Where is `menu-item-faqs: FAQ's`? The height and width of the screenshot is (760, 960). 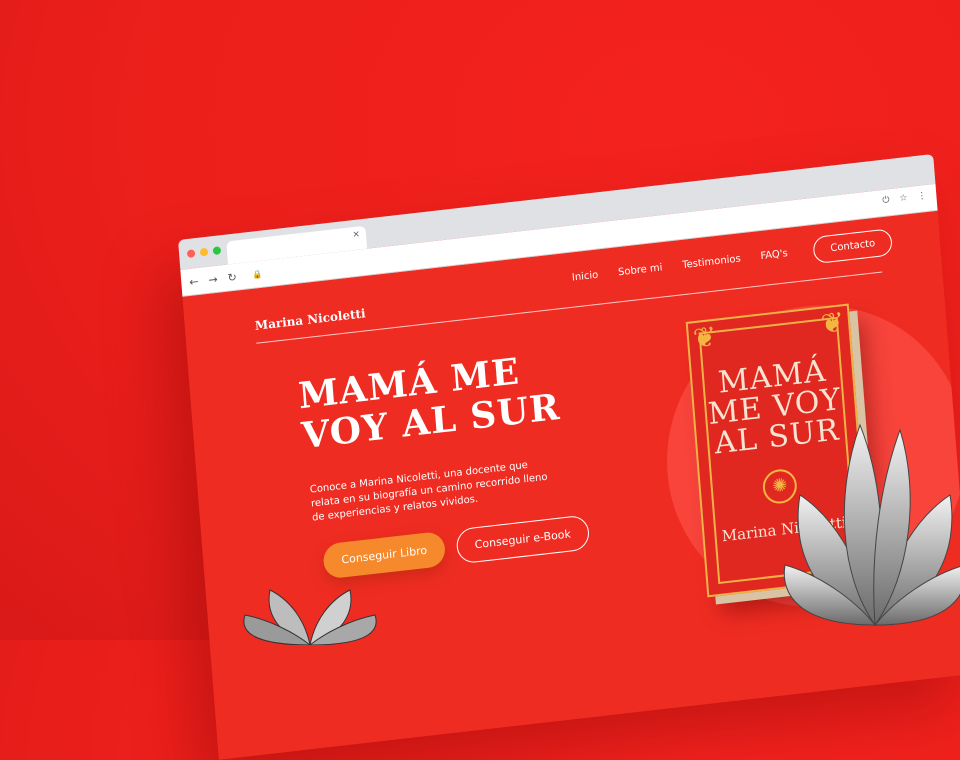 menu-item-faqs: FAQ's is located at coordinates (774, 255).